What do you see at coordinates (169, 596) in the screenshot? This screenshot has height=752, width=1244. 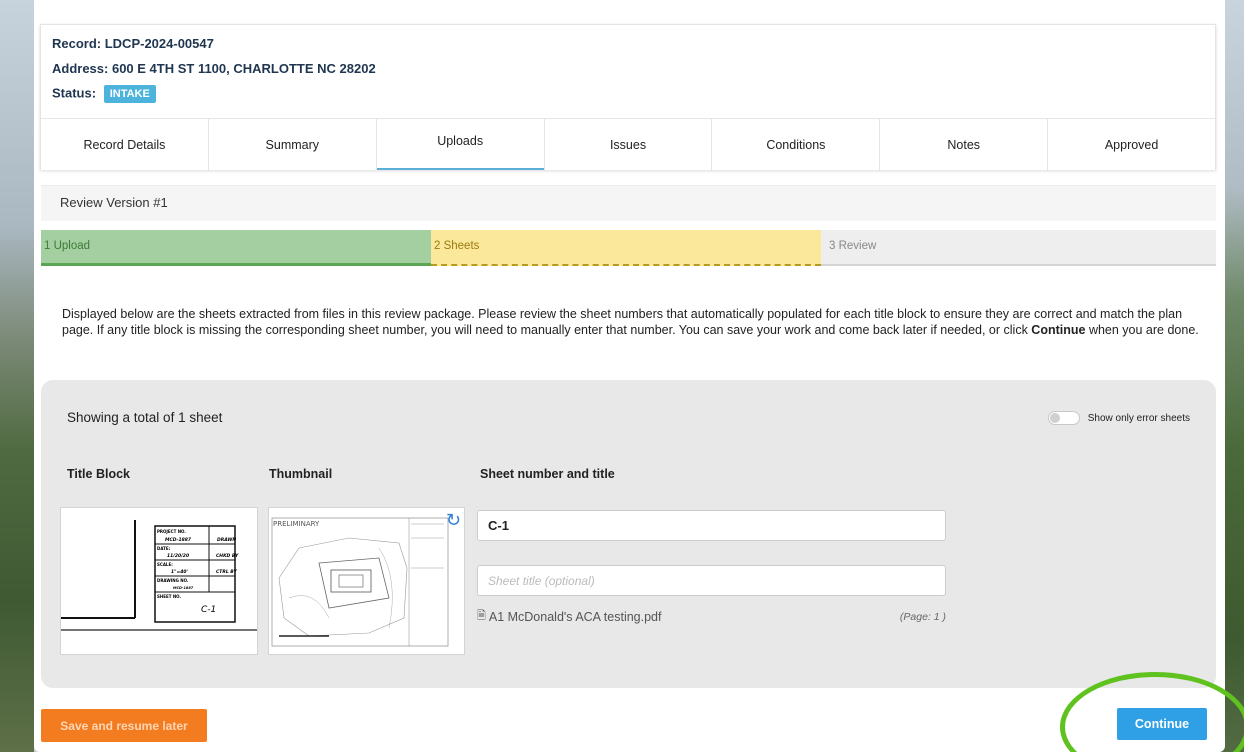 I see `tb-sheet-label: SHEET NO.` at bounding box center [169, 596].